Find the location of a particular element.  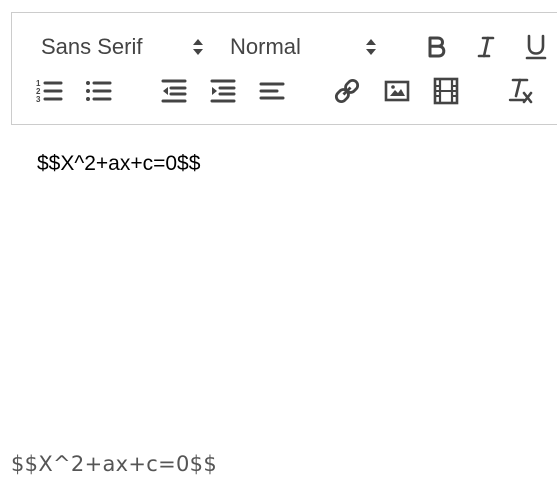

bullet-list-icon is located at coordinates (99, 91).